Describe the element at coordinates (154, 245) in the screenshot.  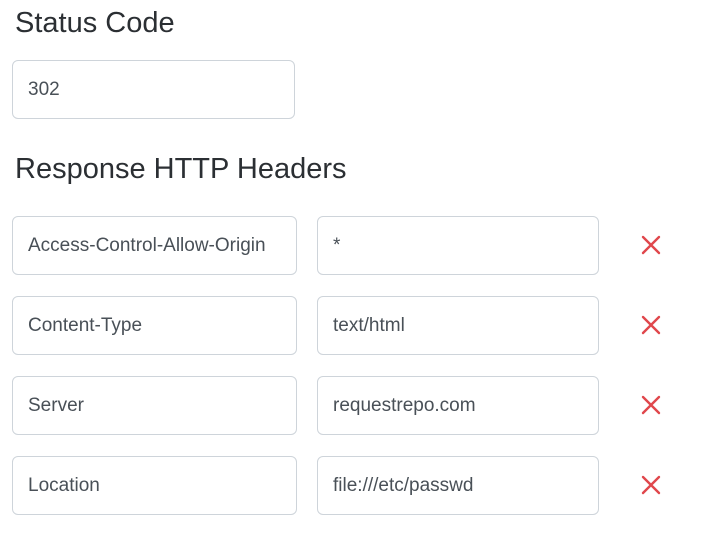
I see `header-name-input: Access-Control-Allow-Origin` at that location.